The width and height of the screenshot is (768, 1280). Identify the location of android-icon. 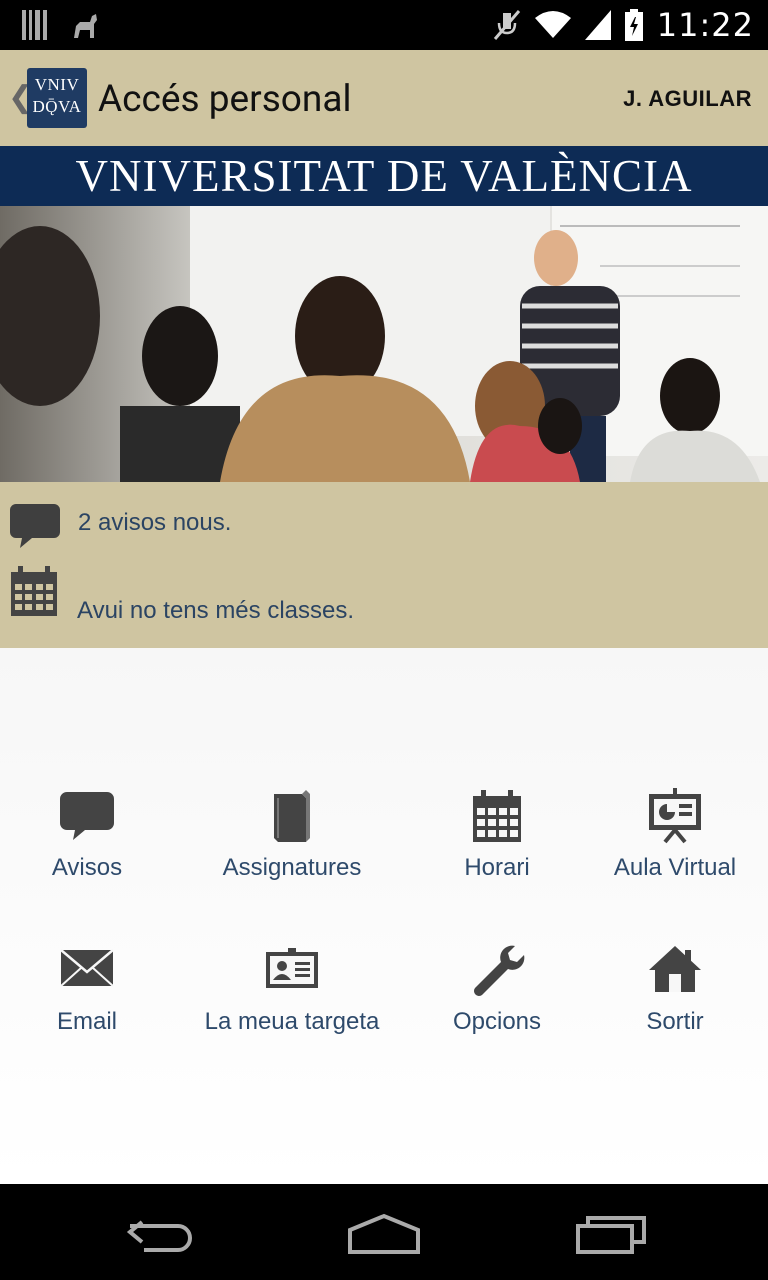
(85, 26).